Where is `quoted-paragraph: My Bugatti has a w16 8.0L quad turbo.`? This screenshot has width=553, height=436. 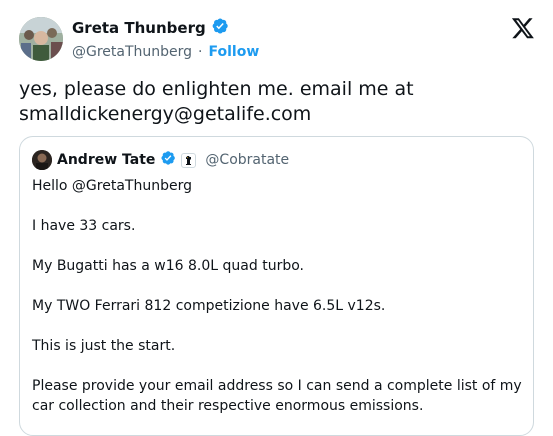
quoted-paragraph: My Bugatti has a w16 8.0L quad turbo. is located at coordinates (168, 266).